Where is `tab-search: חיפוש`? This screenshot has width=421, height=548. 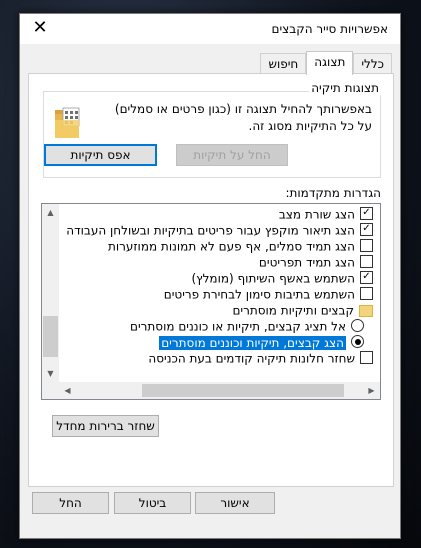 tab-search: חיפוש is located at coordinates (283, 63).